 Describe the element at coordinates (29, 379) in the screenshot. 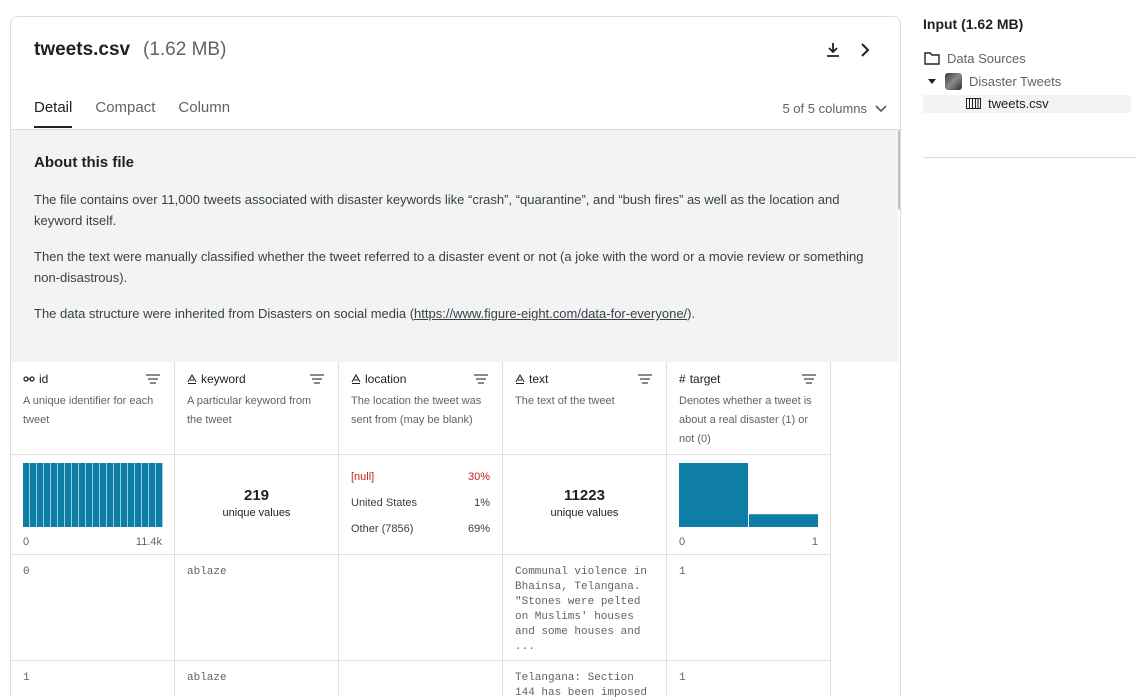

I see `key-icon` at that location.